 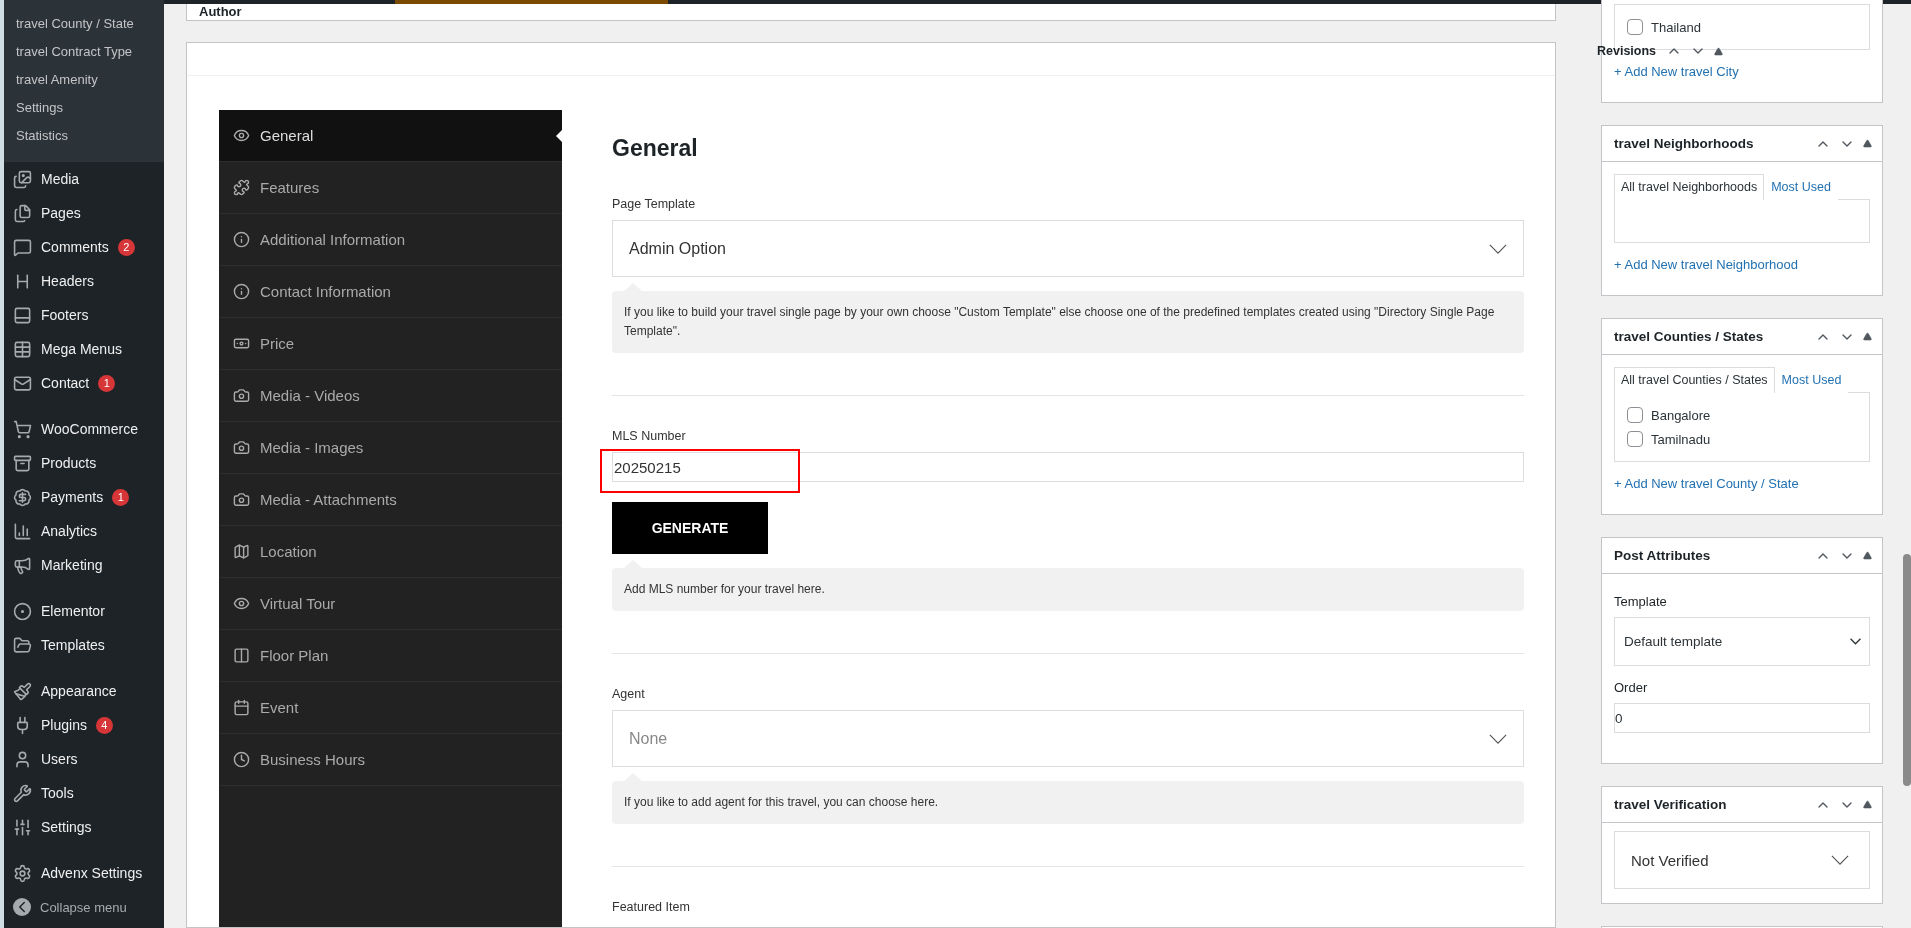 I want to click on menu-item: Mega Menus, so click(x=84, y=349).